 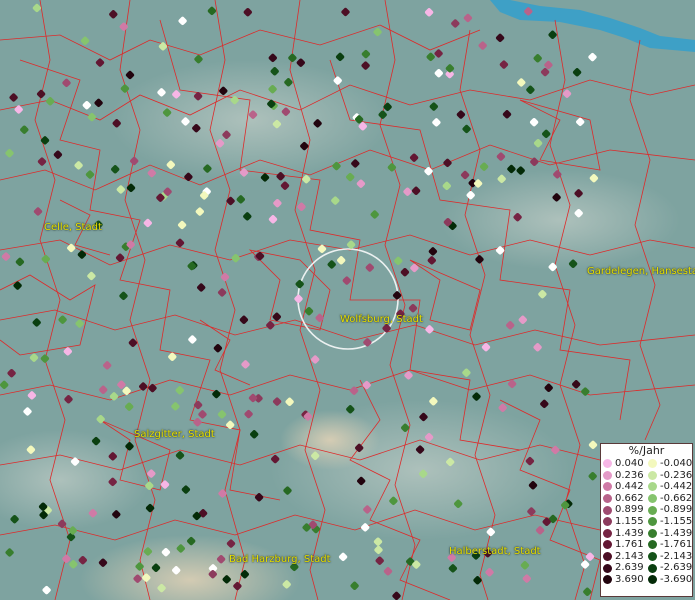 I want to click on legend-row: 3.690 -3.690, so click(x=646, y=580).